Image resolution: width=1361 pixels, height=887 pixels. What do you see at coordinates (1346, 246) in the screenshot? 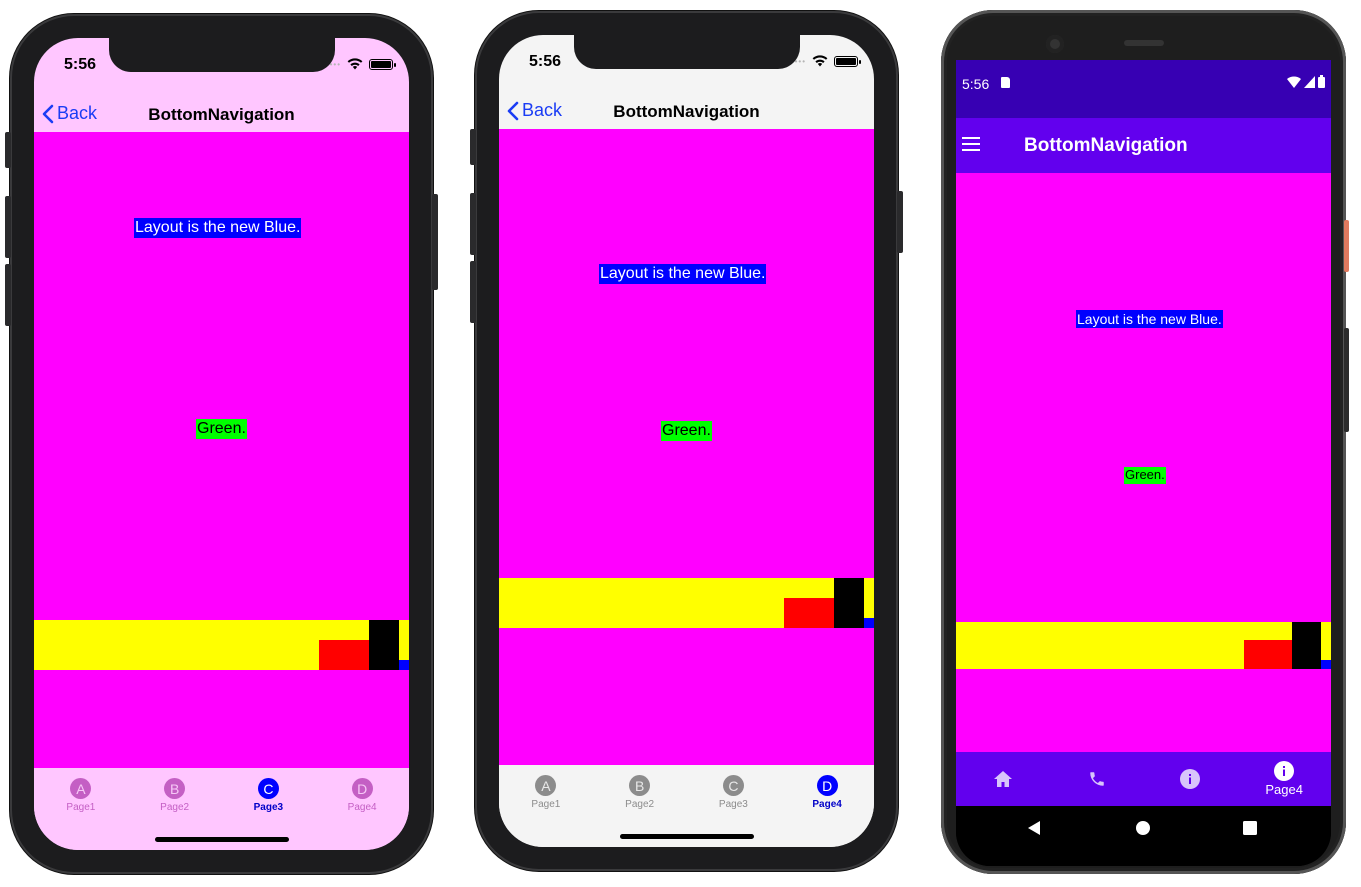
I see `accent-side-button` at bounding box center [1346, 246].